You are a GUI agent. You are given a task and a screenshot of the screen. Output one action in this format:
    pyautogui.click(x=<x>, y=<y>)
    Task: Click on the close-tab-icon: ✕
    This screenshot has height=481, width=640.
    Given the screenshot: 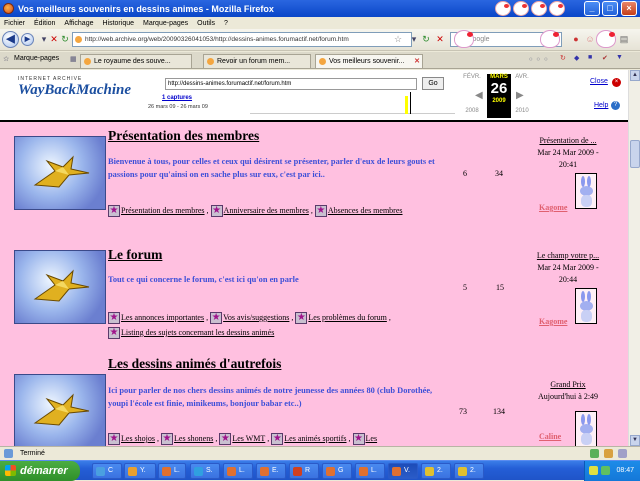 What is the action you would take?
    pyautogui.click(x=417, y=61)
    